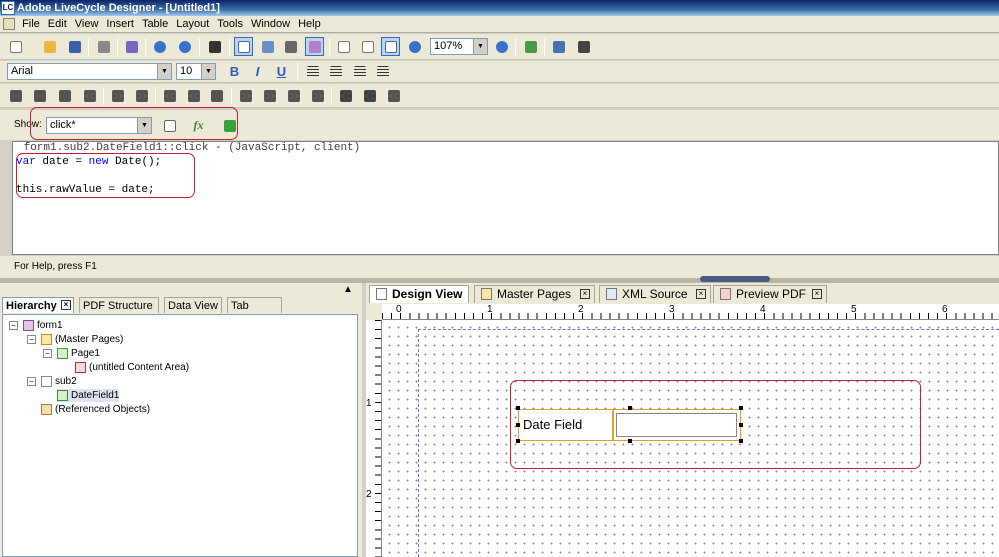  Describe the element at coordinates (345, 95) in the screenshot. I see `group-button` at that location.